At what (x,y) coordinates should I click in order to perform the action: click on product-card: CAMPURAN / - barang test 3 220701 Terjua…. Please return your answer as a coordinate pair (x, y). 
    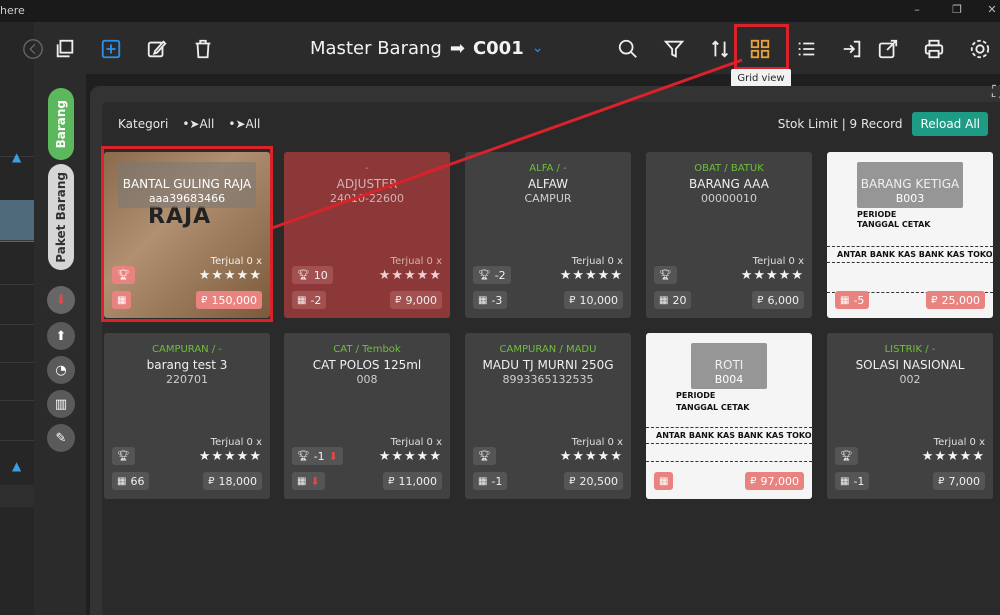
    Looking at the image, I should click on (187, 416).